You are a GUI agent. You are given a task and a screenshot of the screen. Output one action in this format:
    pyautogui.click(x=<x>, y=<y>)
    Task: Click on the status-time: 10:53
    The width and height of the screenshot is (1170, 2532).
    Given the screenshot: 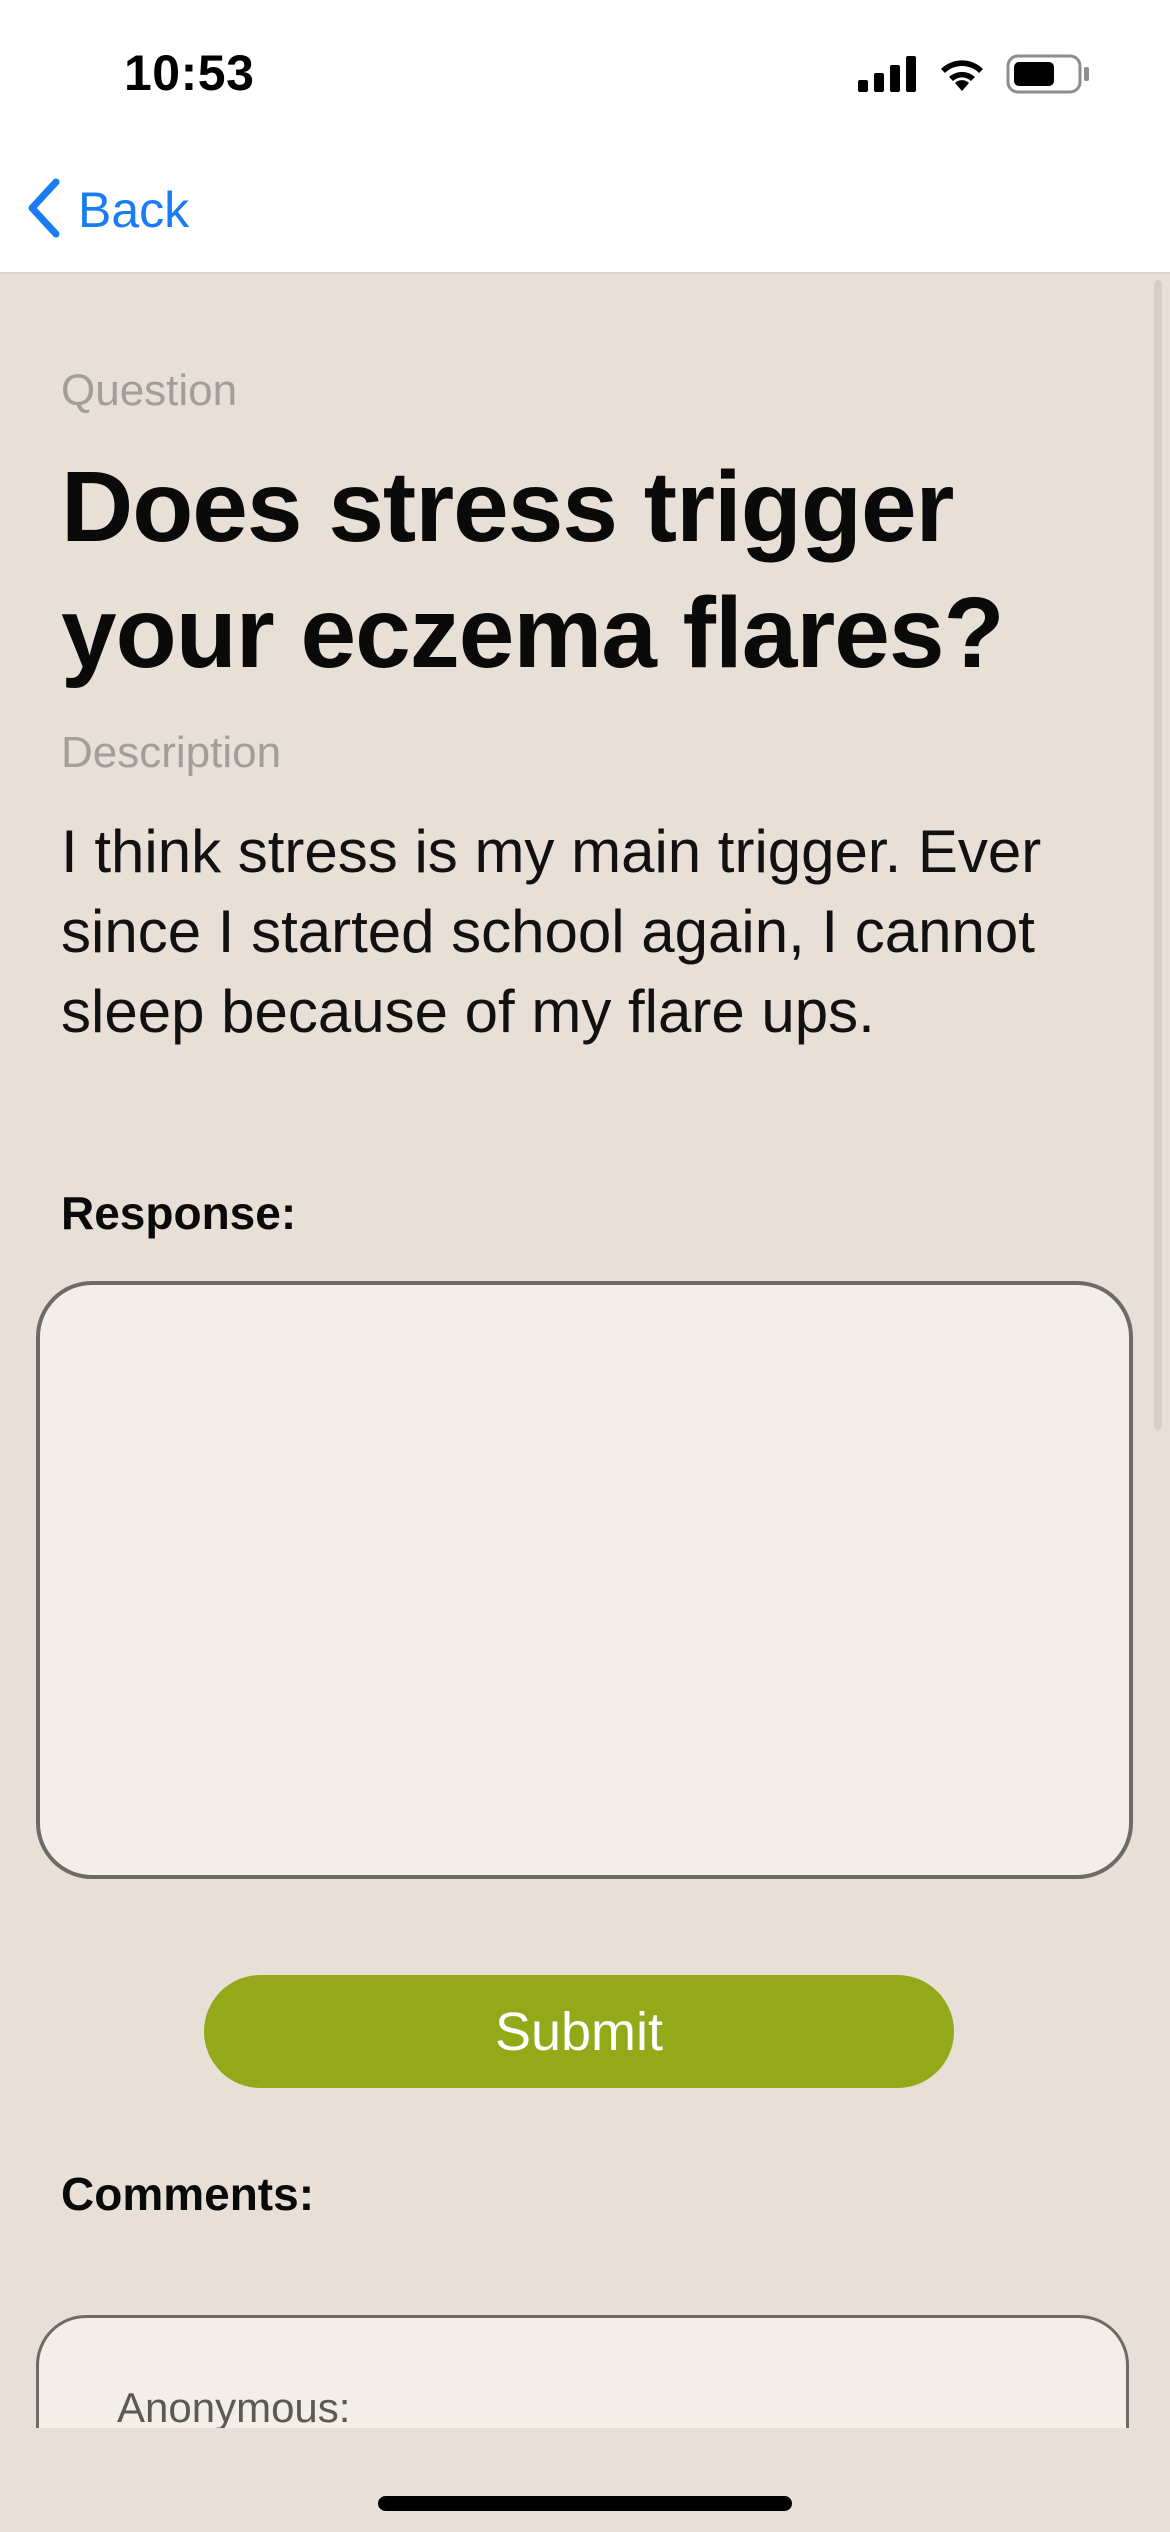 What is the action you would take?
    pyautogui.click(x=189, y=73)
    